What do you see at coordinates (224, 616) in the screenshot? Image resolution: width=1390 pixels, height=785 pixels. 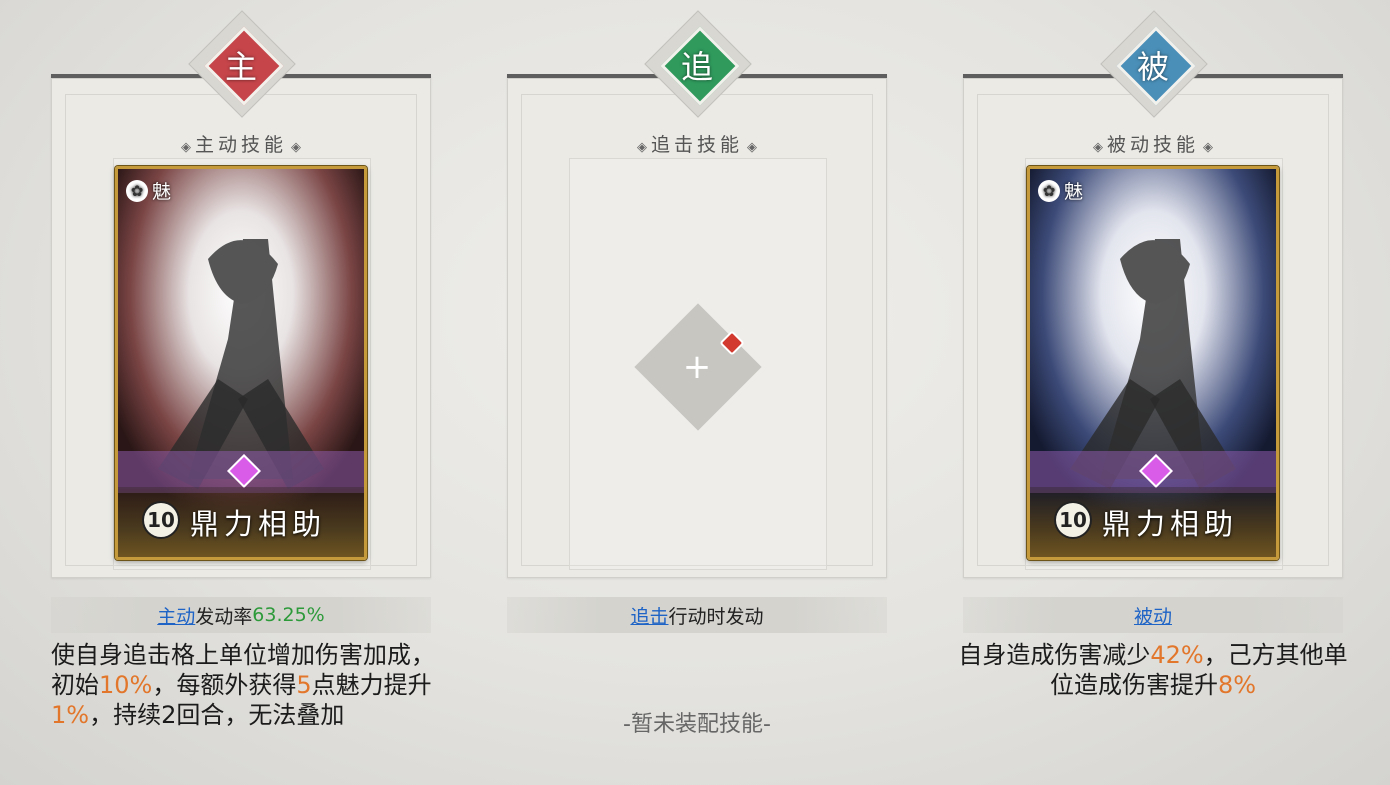 I see `trigger-text: 发动率` at bounding box center [224, 616].